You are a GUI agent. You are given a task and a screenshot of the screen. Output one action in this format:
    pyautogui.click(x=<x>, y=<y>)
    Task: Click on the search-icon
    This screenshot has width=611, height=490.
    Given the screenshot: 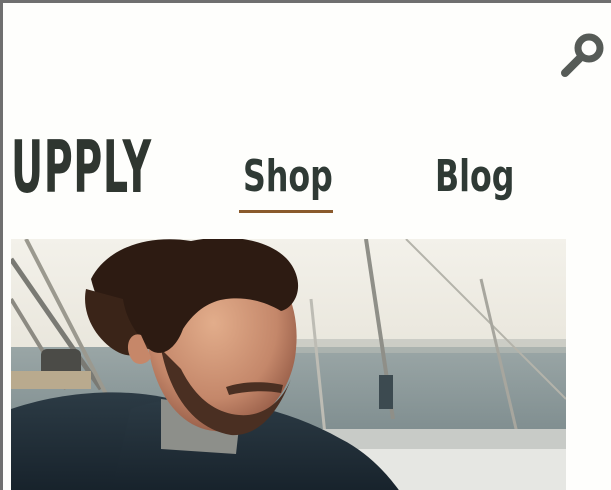 What is the action you would take?
    pyautogui.click(x=582, y=55)
    